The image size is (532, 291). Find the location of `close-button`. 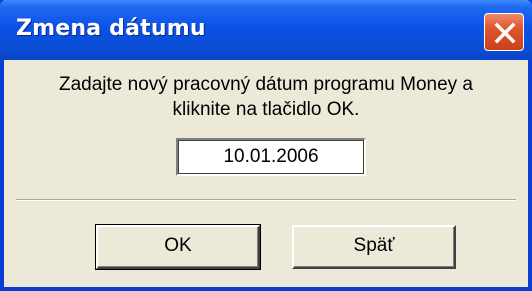

close-button is located at coordinates (504, 32).